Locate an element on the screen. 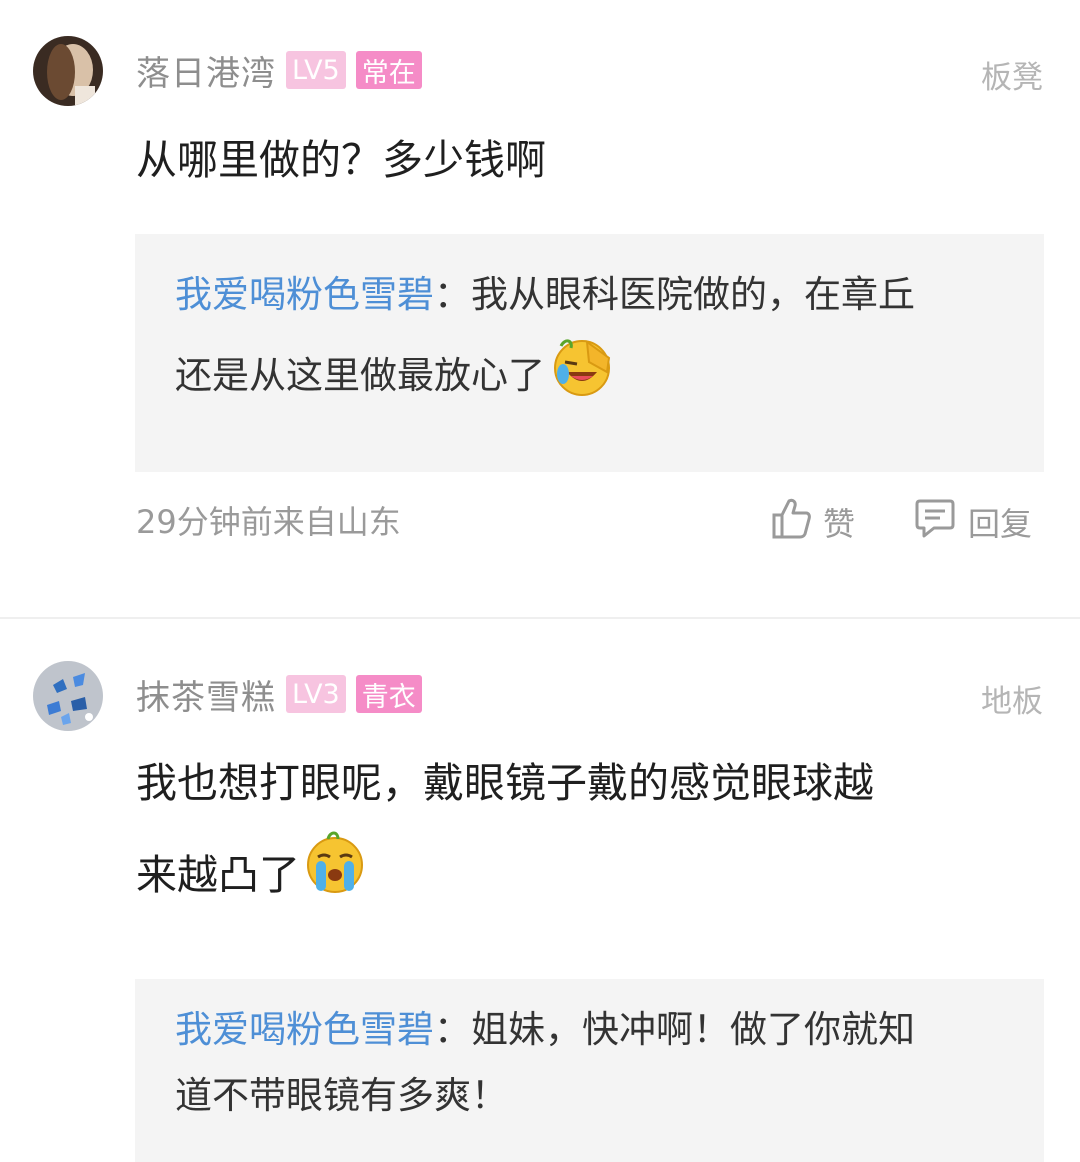 The height and width of the screenshot is (1162, 1080). comment-text-line1: 我也想打眼呢，戴眼镜子戴的感觉眼球越 is located at coordinates (505, 783).